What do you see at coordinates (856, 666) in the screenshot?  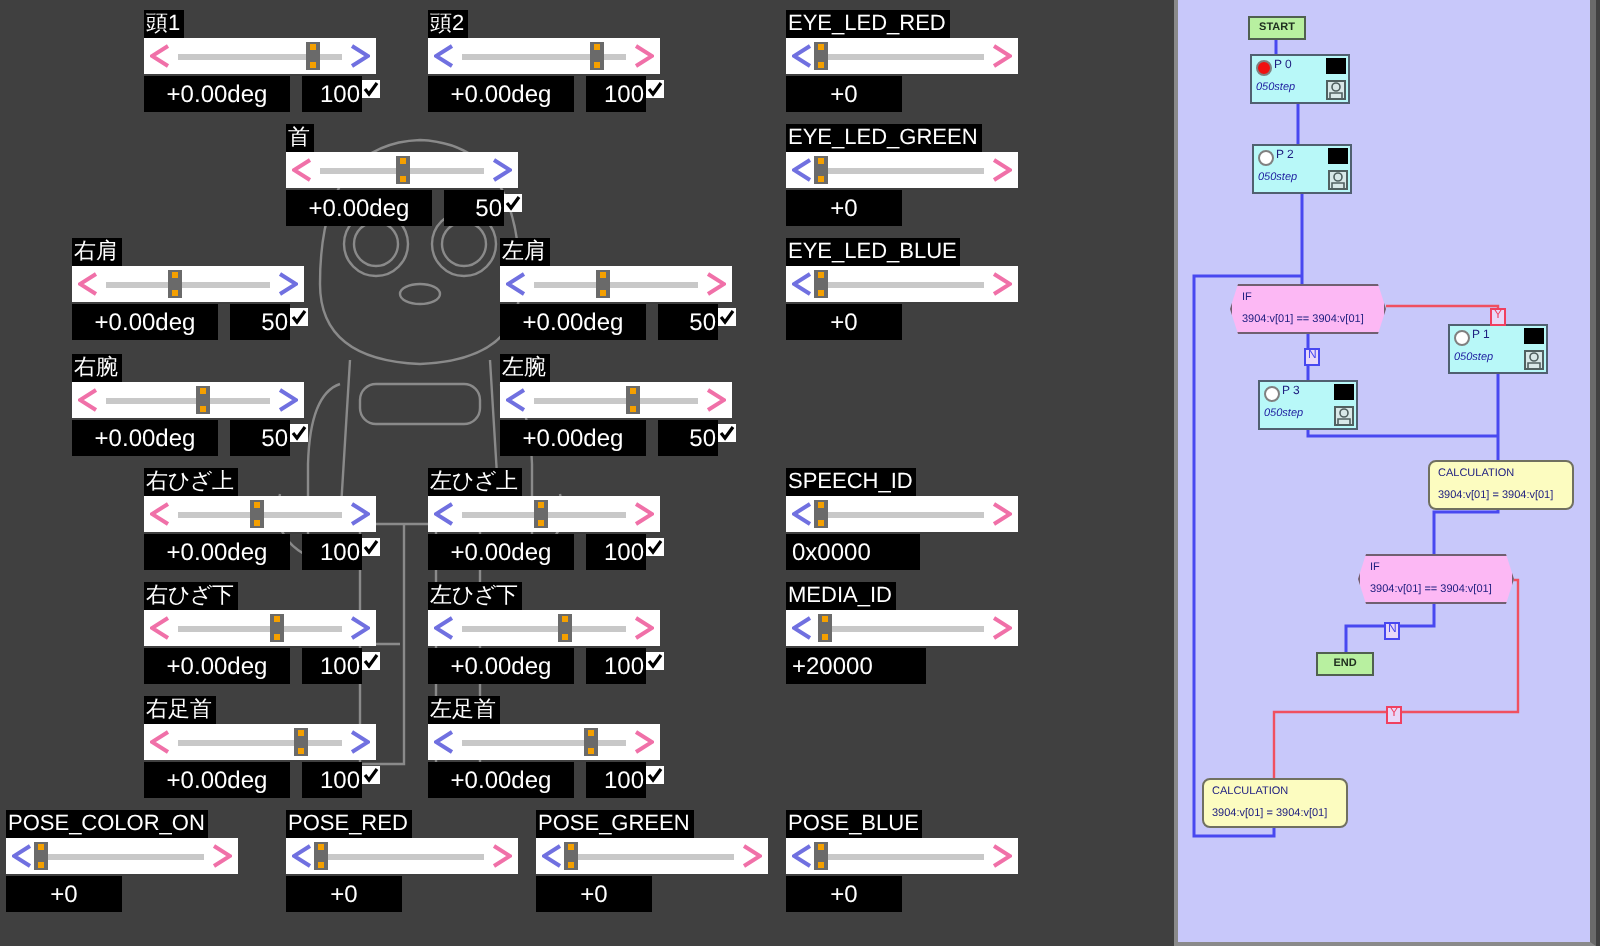 I see `parameter-value: +20000` at bounding box center [856, 666].